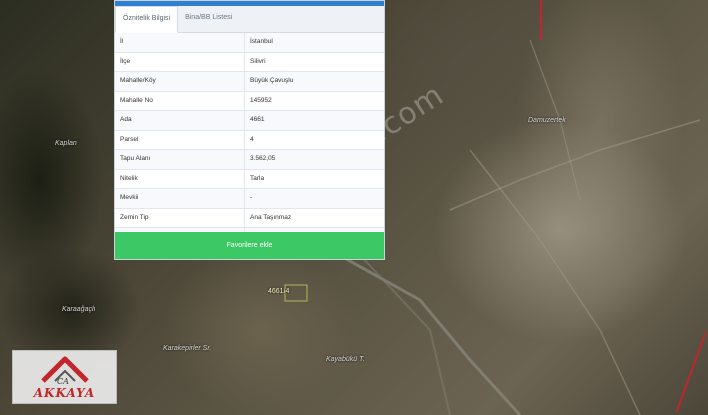 The width and height of the screenshot is (708, 415). I want to click on row-key: Mahalle/Köy, so click(180, 81).